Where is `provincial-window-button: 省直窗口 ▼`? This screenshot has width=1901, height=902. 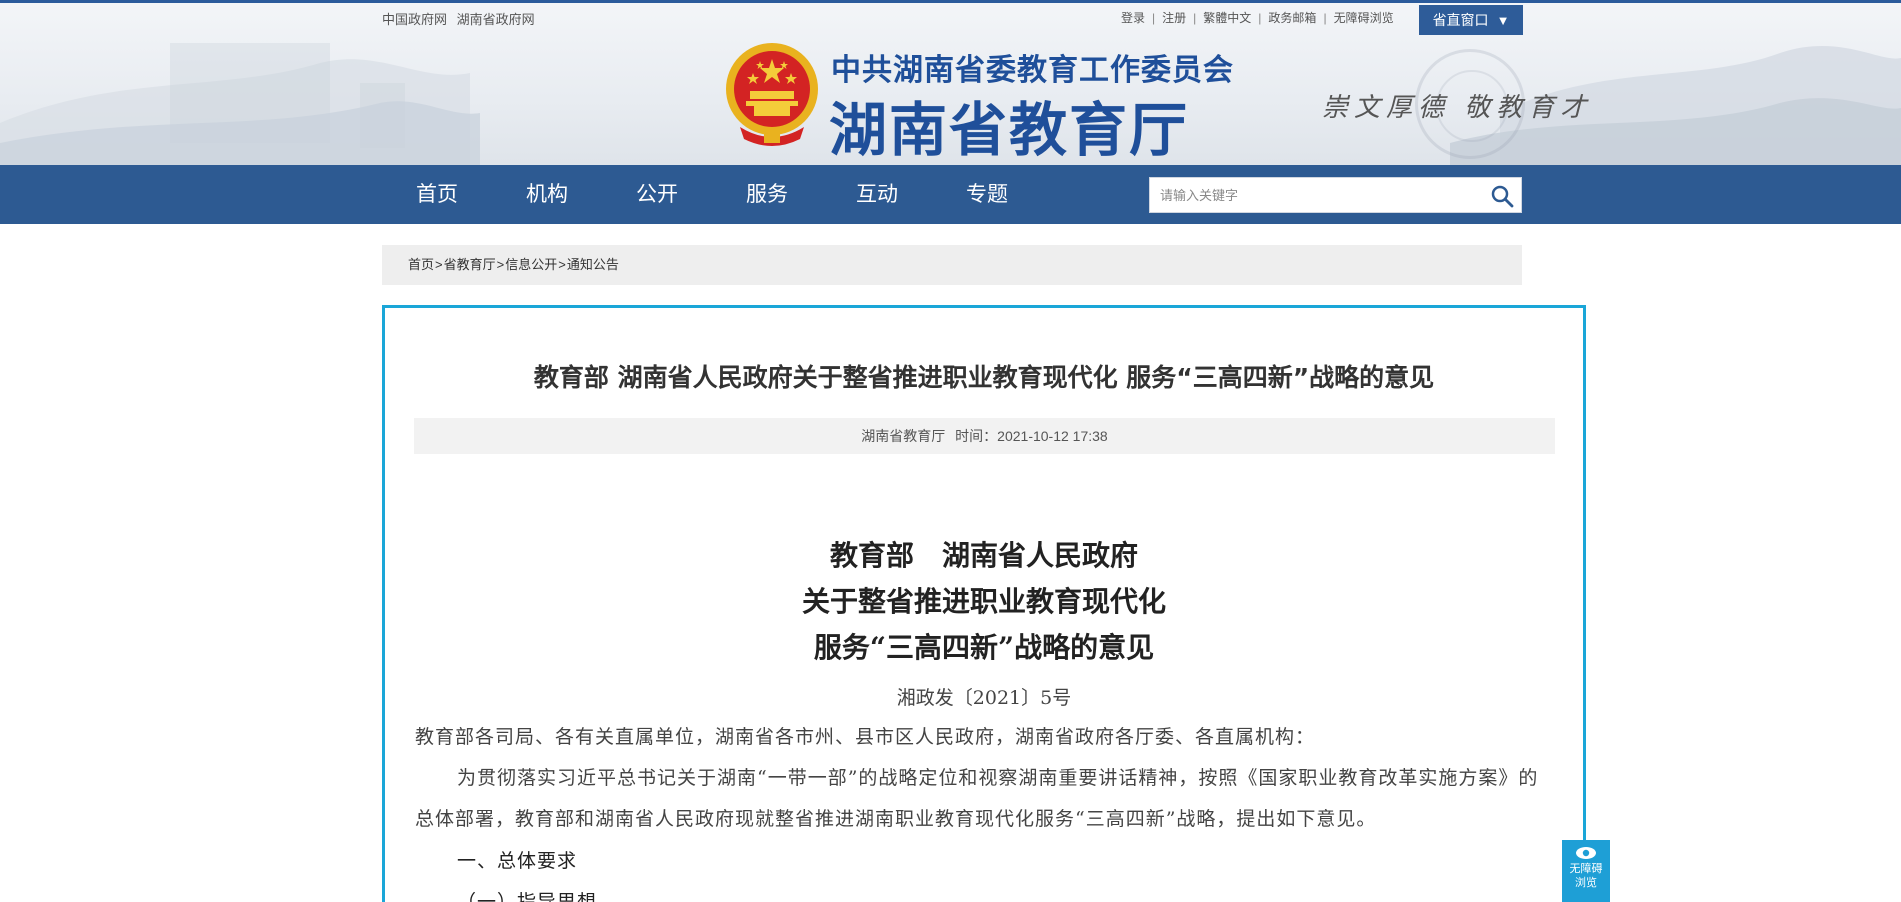
provincial-window-button: 省直窗口 ▼ is located at coordinates (1471, 20).